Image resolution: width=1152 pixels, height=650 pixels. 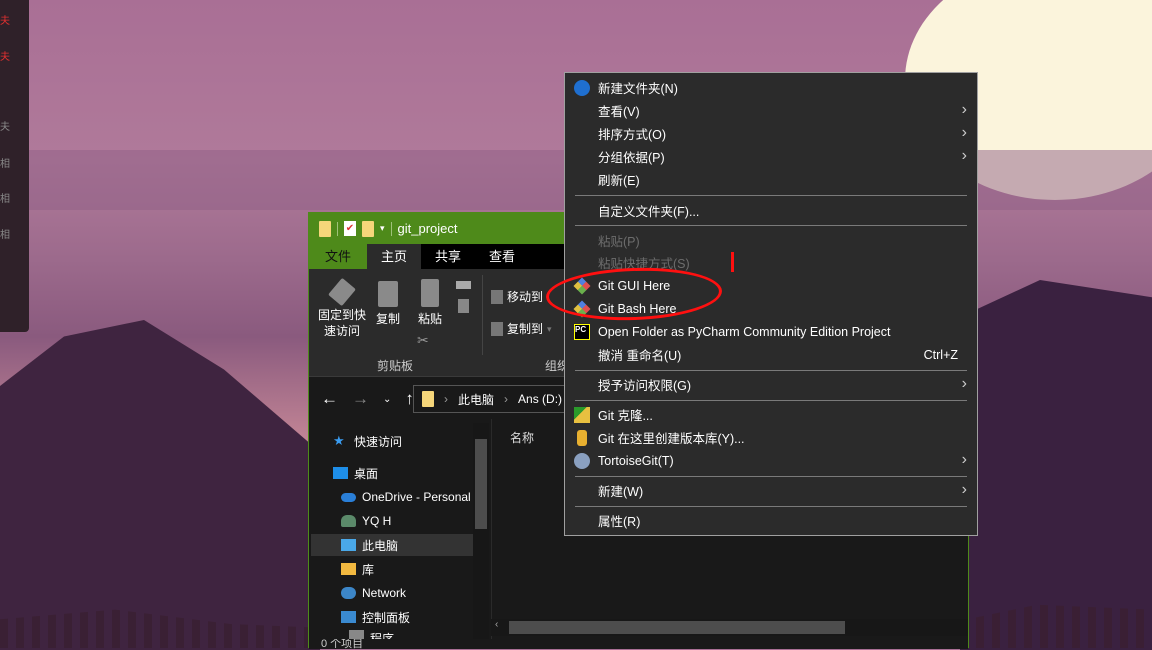 I want to click on tab-file: 文件, so click(x=338, y=256).